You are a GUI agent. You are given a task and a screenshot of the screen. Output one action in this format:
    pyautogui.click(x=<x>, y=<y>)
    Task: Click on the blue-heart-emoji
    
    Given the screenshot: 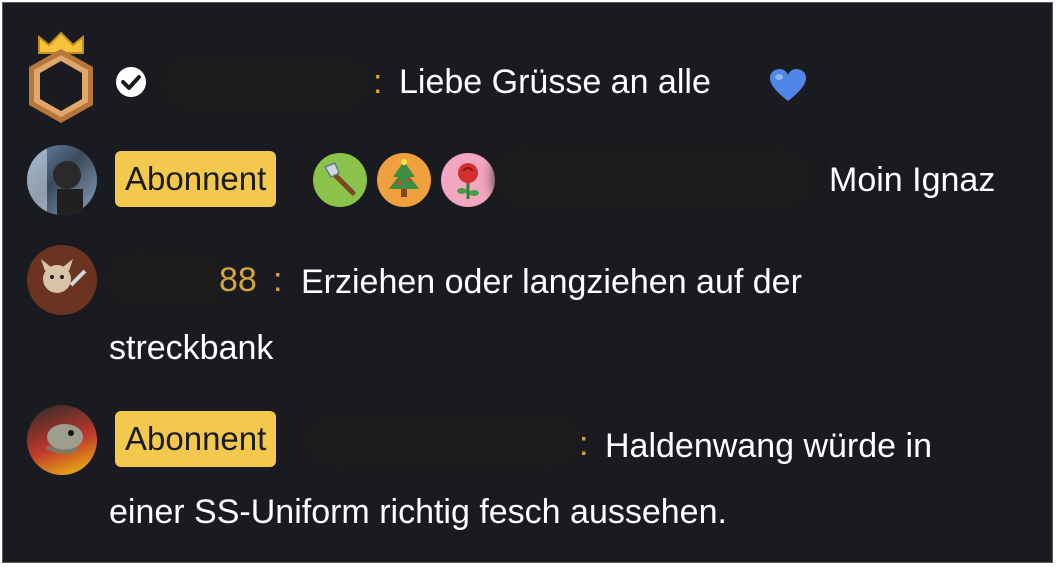 What is the action you would take?
    pyautogui.click(x=788, y=86)
    